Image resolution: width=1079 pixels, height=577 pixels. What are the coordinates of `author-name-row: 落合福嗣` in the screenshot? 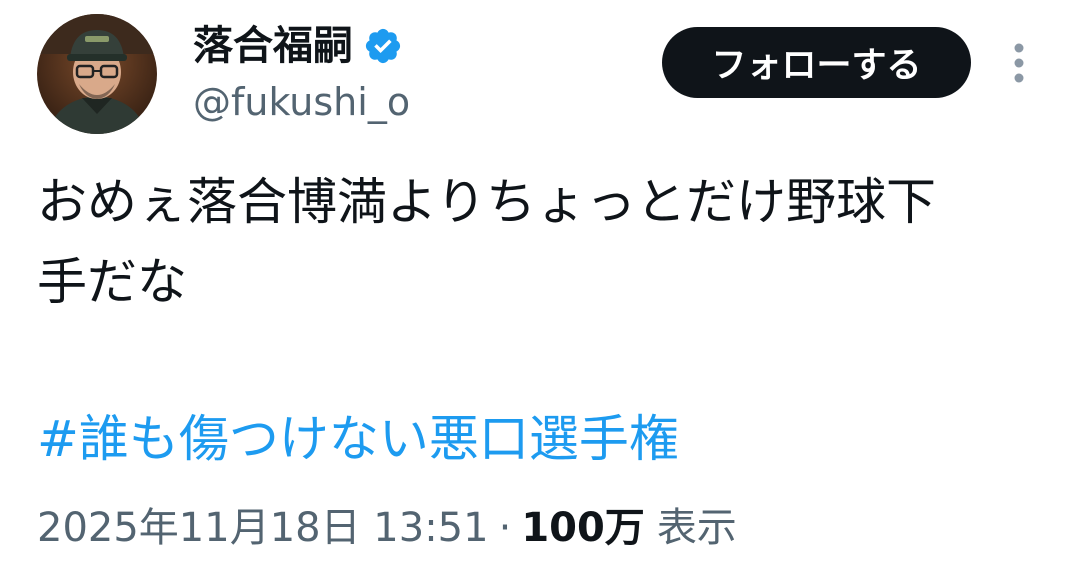 It's located at (298, 46).